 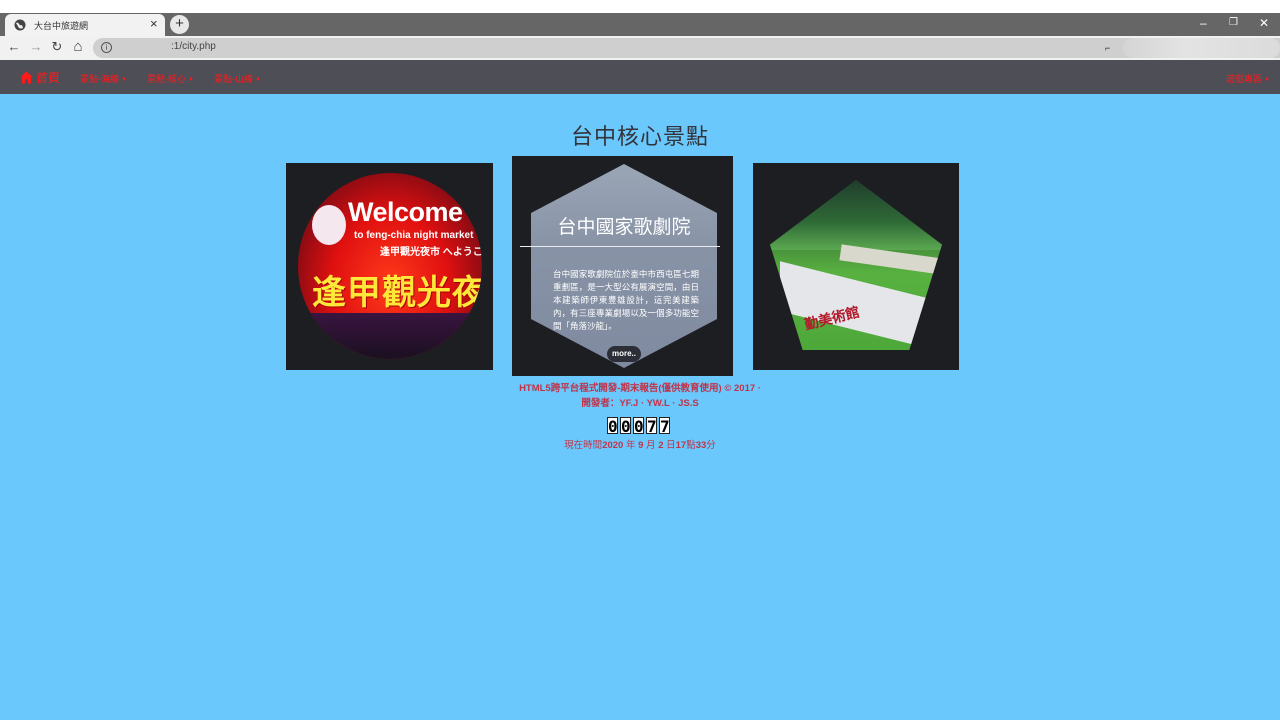 I want to click on nav-item-label: 景點-海線, so click(x=99, y=79).